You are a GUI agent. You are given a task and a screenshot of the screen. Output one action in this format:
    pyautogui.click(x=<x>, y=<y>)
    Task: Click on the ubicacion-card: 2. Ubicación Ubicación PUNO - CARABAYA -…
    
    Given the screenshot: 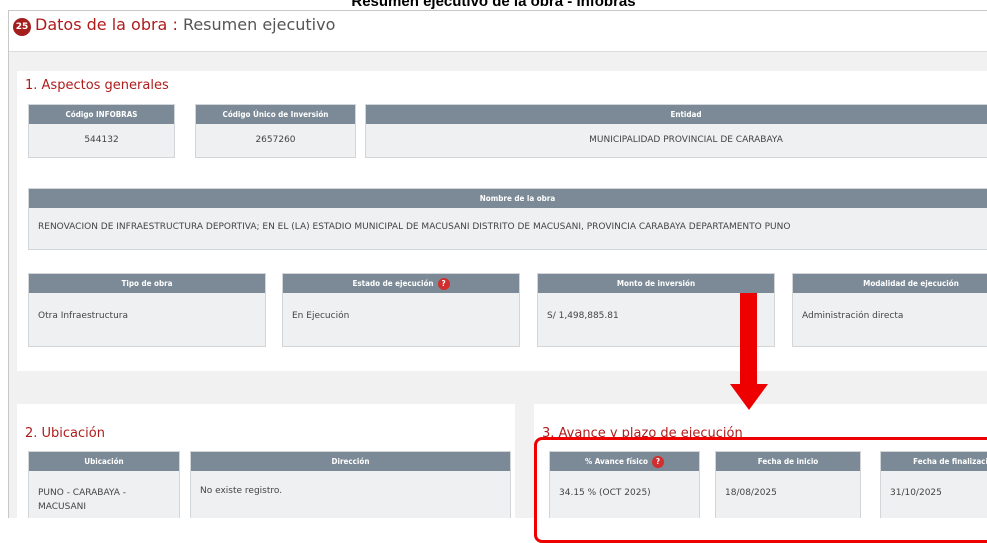 What is the action you would take?
    pyautogui.click(x=266, y=461)
    